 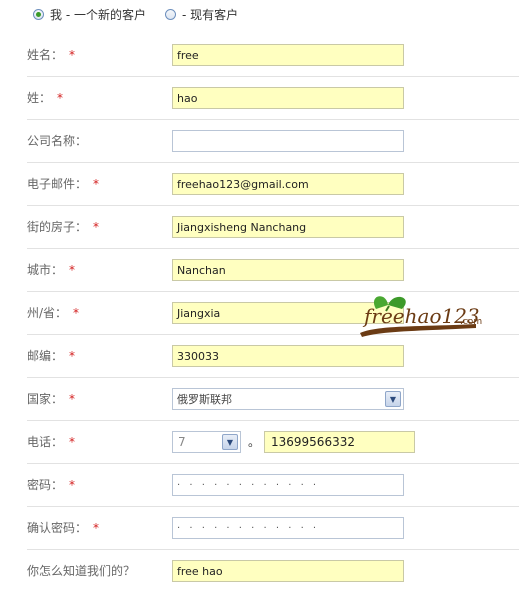 What do you see at coordinates (38, 14) in the screenshot?
I see `new-customer-radio` at bounding box center [38, 14].